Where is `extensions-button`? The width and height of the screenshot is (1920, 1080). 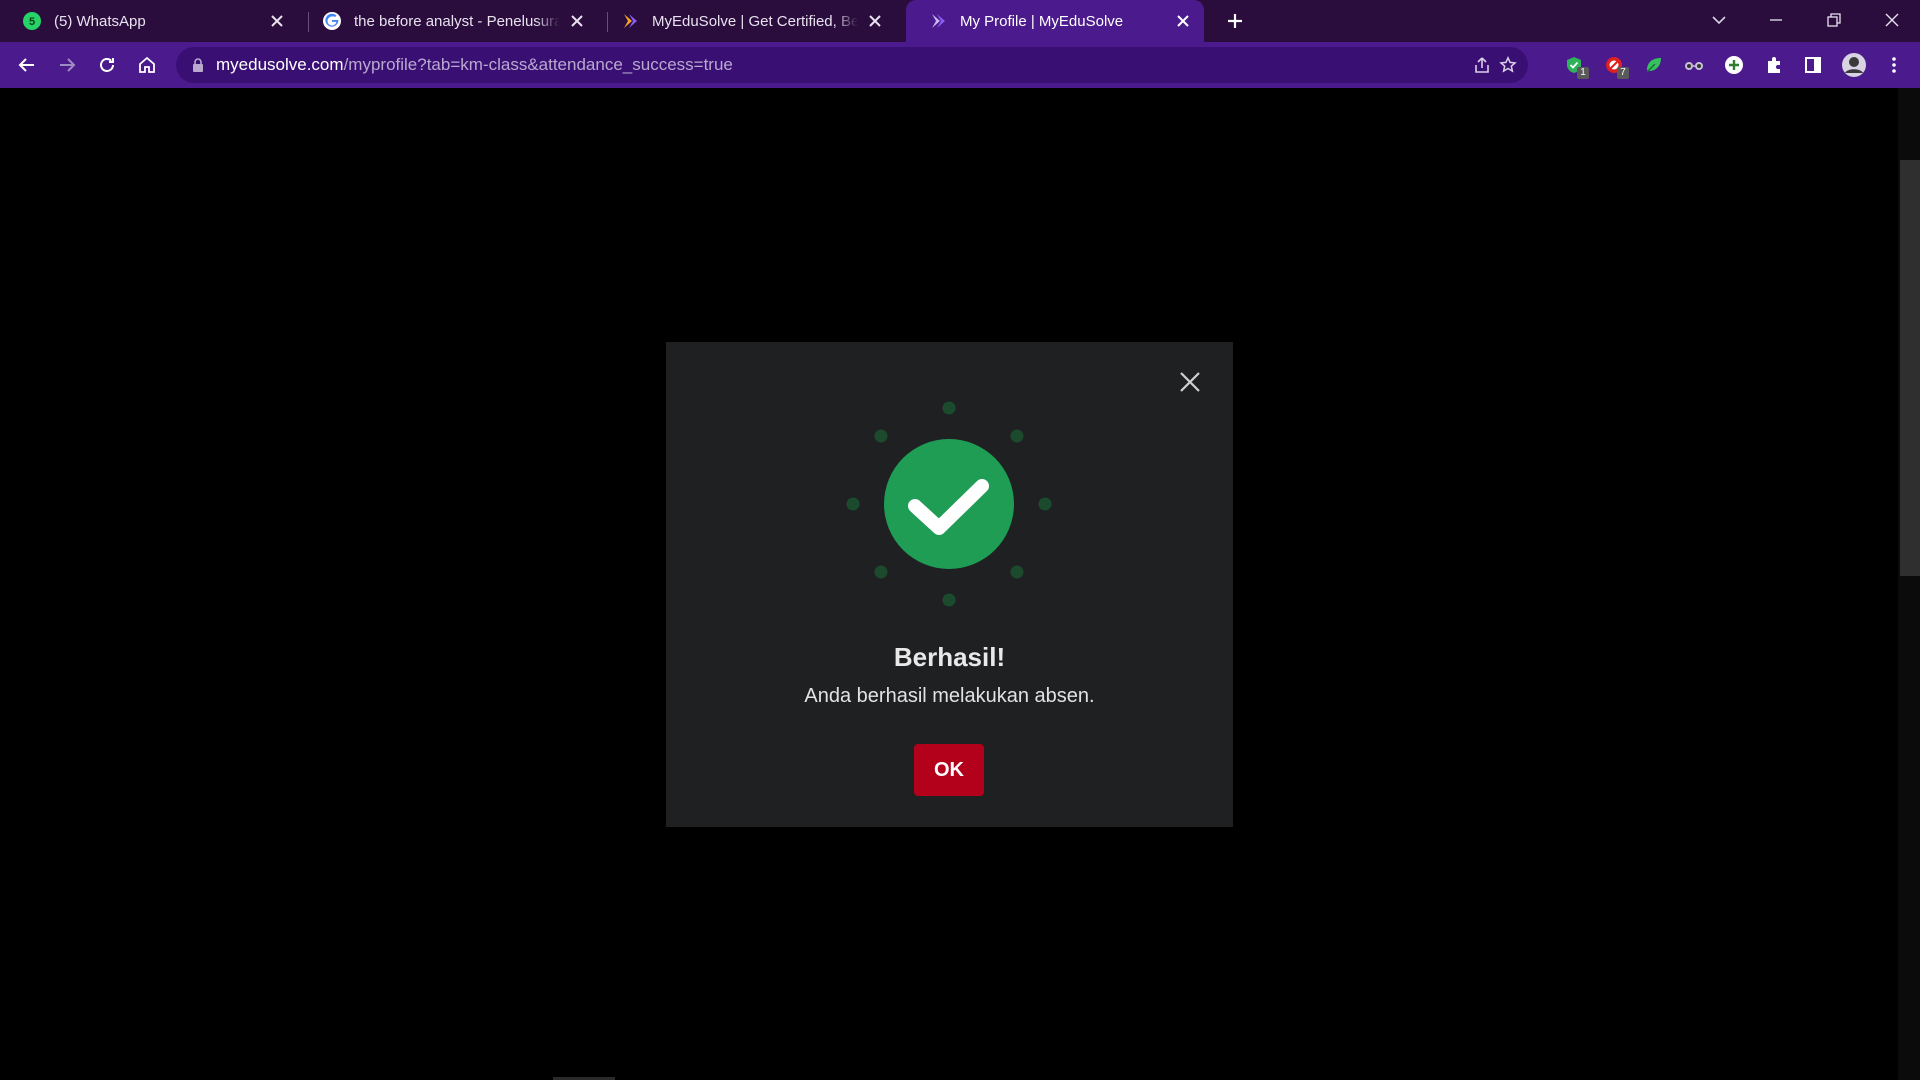
extensions-button is located at coordinates (1774, 65).